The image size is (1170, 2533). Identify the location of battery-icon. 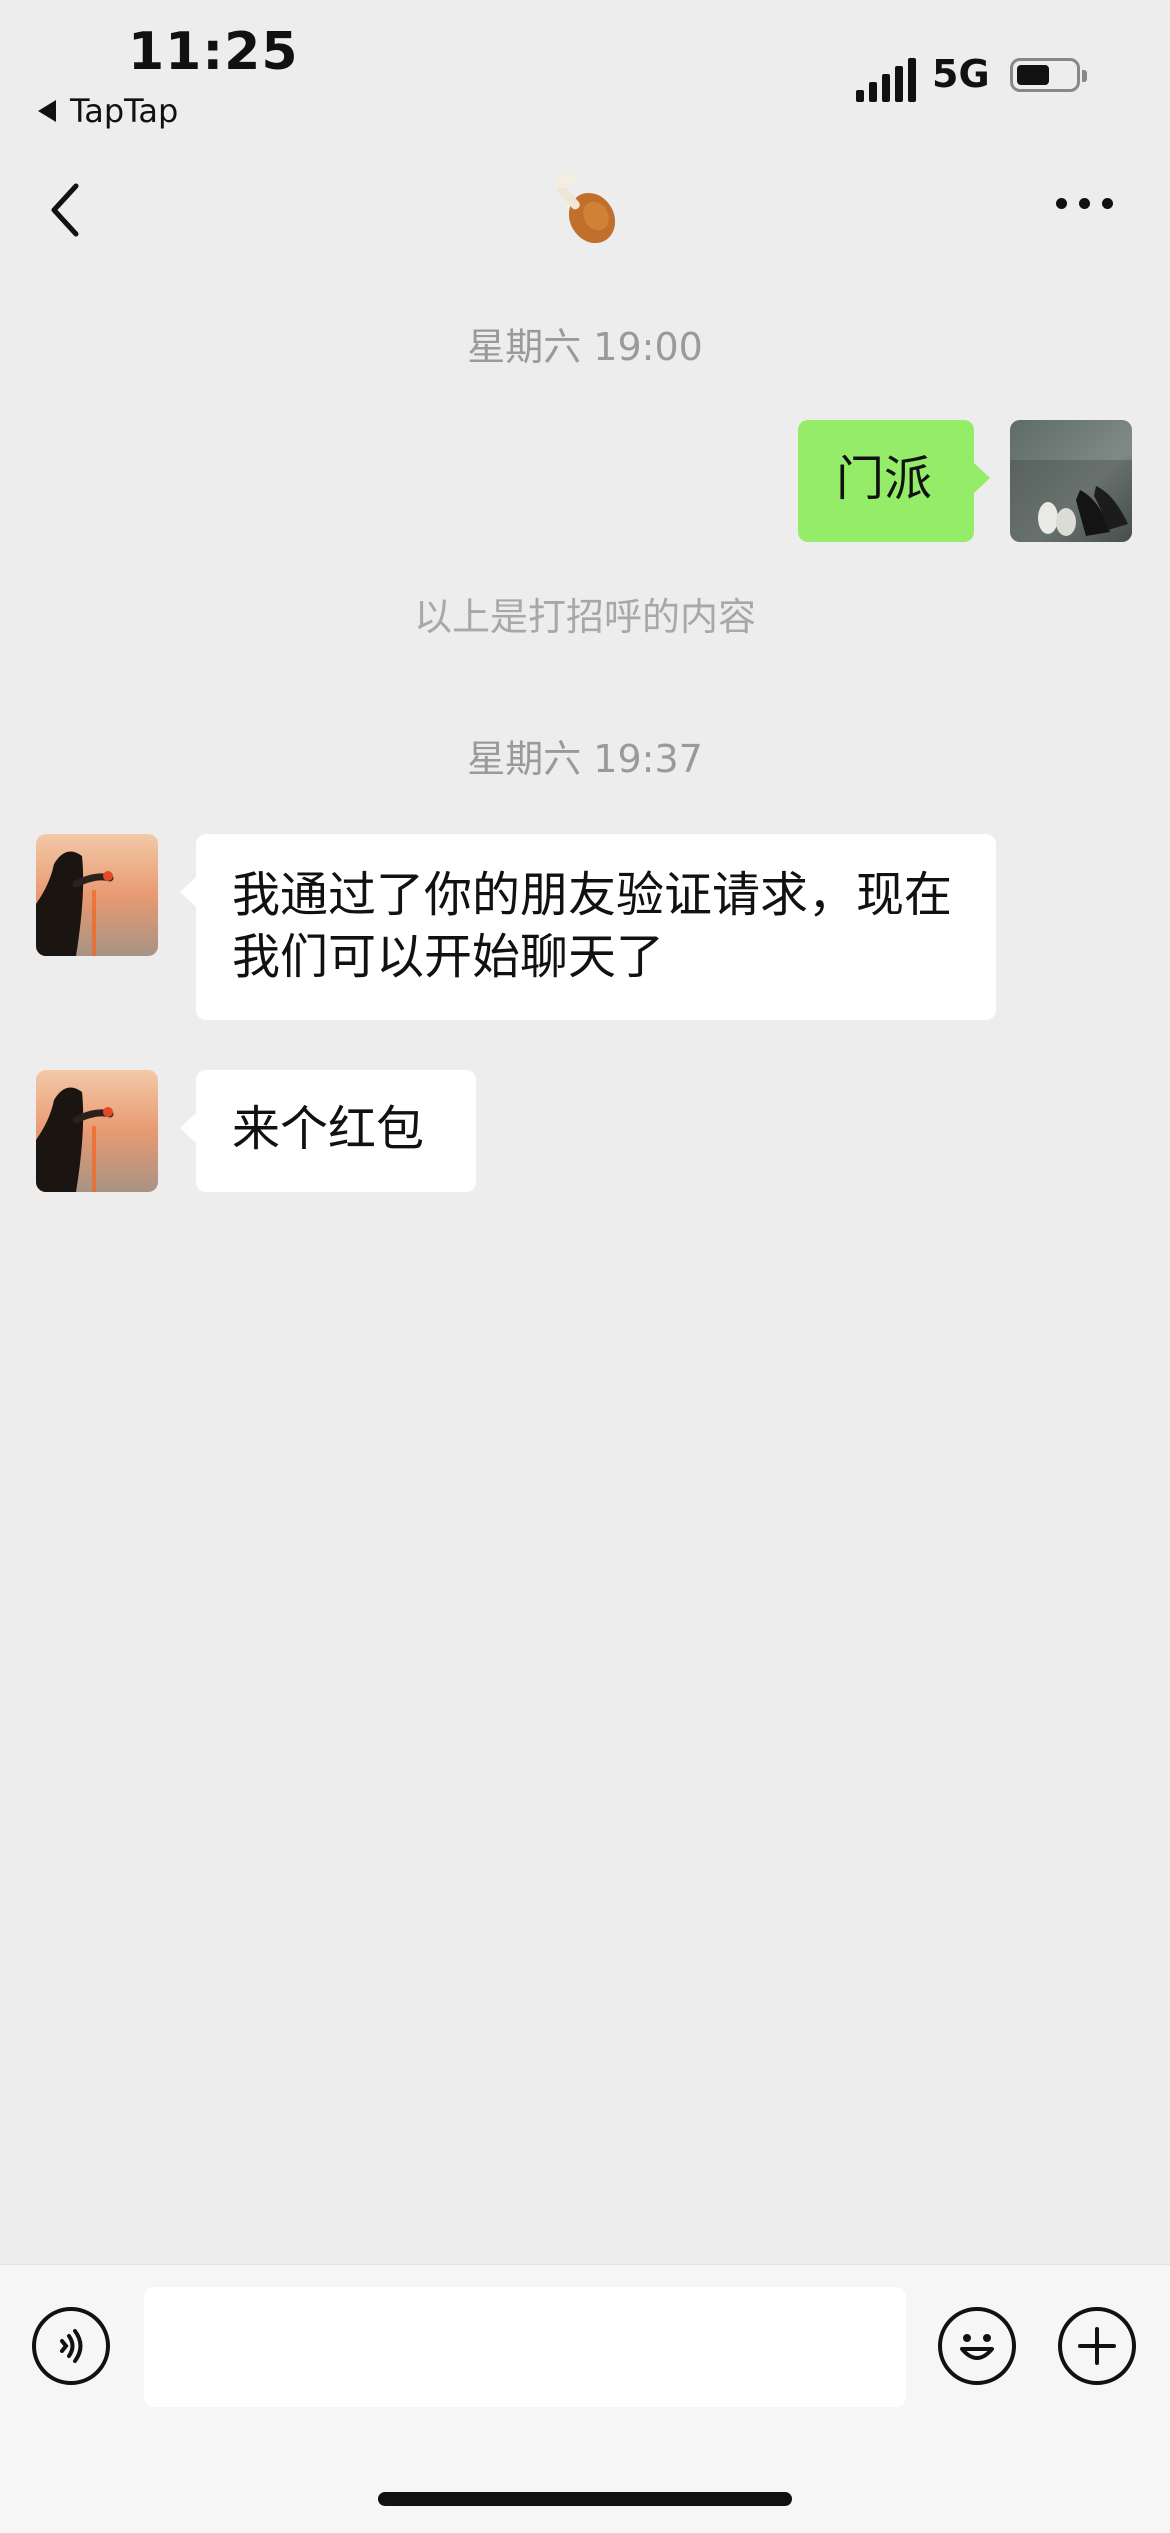
(1048, 75).